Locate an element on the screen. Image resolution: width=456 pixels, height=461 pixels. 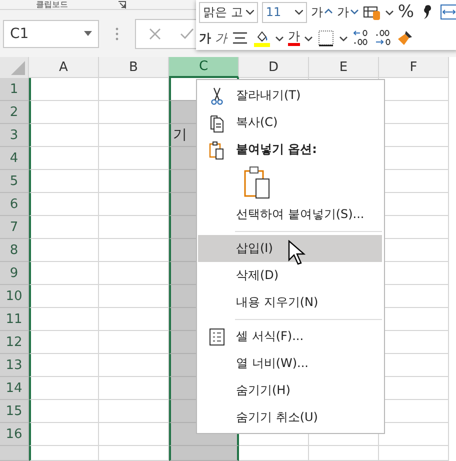
row-header: 1 is located at coordinates (14, 89).